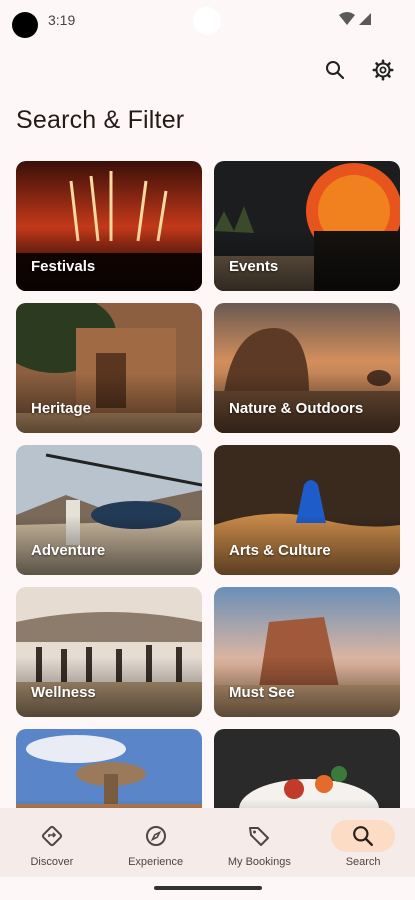 The width and height of the screenshot is (415, 900). What do you see at coordinates (109, 510) in the screenshot?
I see `category-card-adventure: Adventure` at bounding box center [109, 510].